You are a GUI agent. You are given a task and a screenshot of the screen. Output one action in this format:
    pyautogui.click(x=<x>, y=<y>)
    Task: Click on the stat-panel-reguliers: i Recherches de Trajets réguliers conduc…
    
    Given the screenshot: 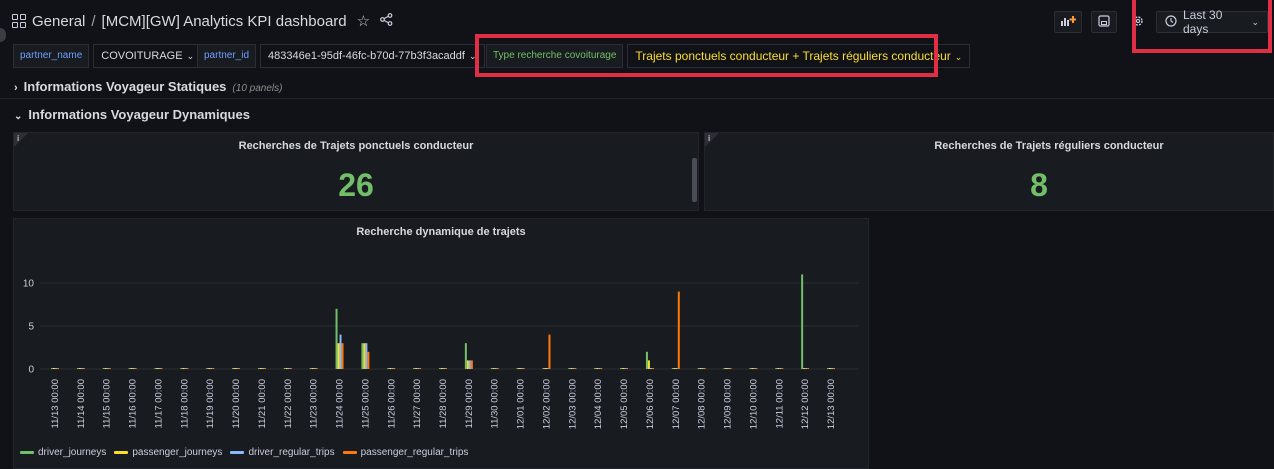 What is the action you would take?
    pyautogui.click(x=989, y=171)
    